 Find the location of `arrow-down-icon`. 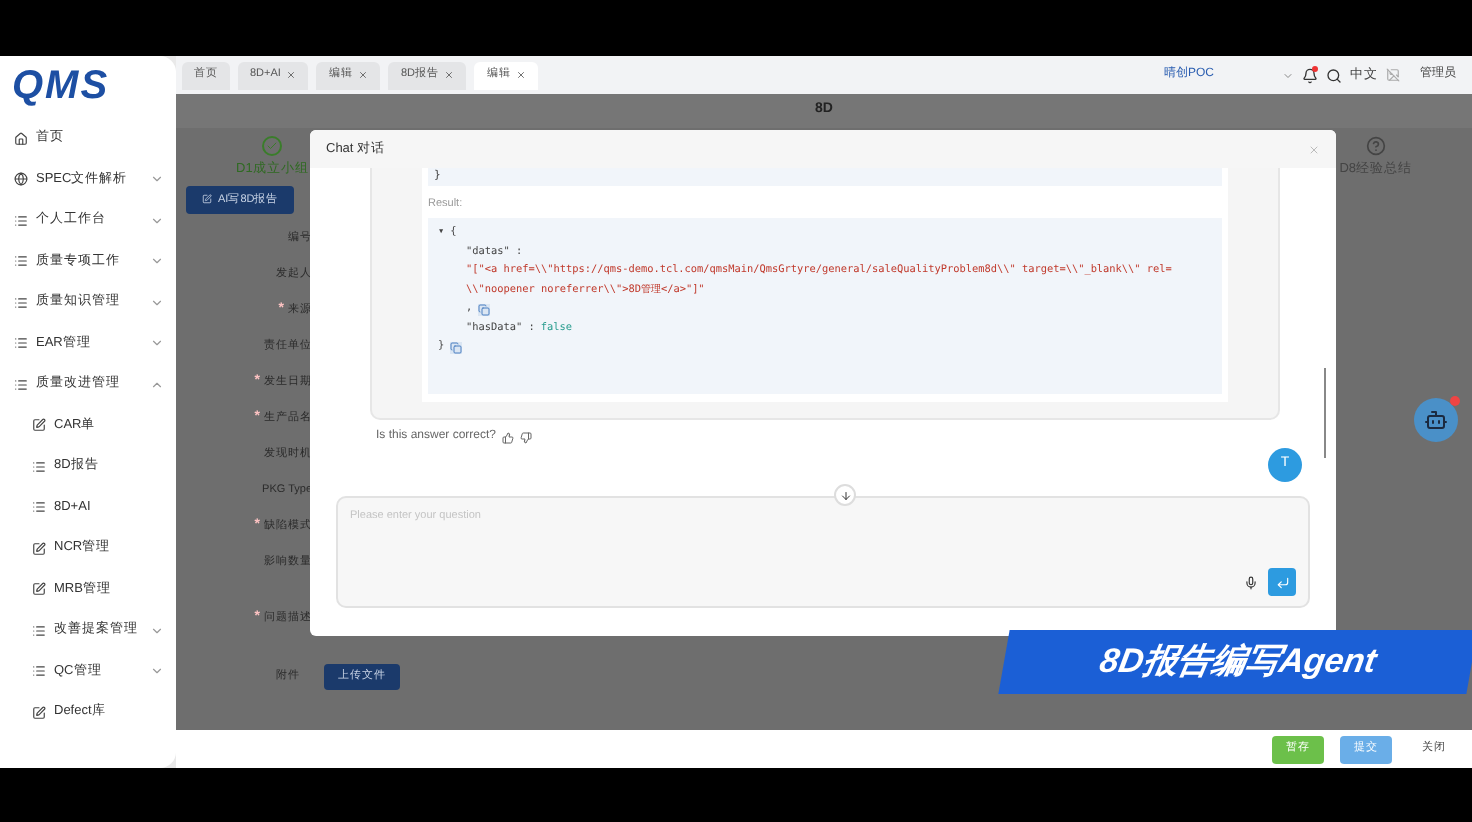

arrow-down-icon is located at coordinates (845, 495).